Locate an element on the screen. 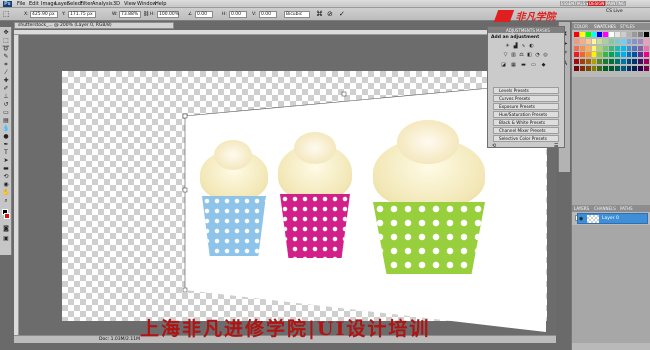 This screenshot has width=650, height=350. selective-color-presets: Selective Color Presets is located at coordinates (526, 138).